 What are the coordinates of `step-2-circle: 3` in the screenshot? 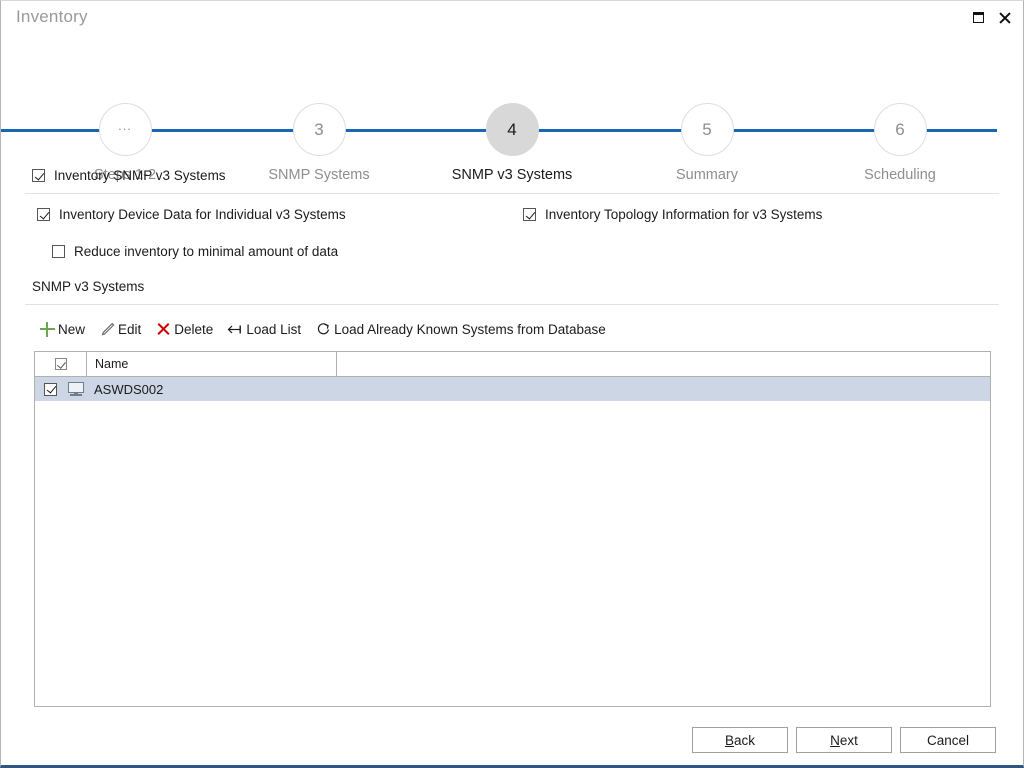 It's located at (319, 129).